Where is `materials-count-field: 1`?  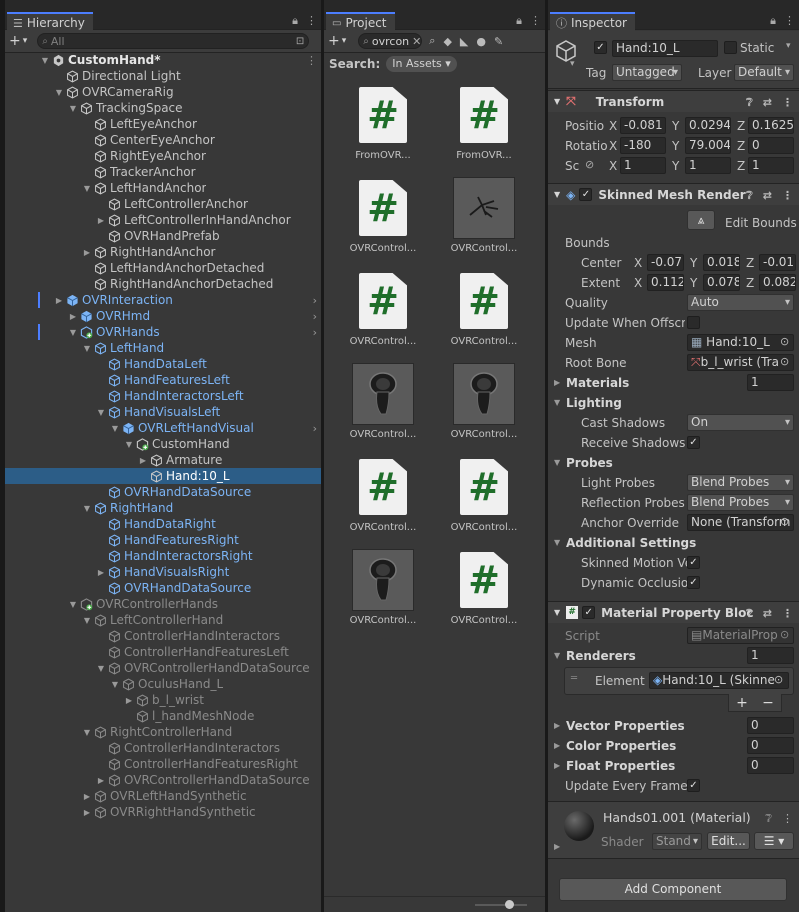 materials-count-field: 1 is located at coordinates (770, 382).